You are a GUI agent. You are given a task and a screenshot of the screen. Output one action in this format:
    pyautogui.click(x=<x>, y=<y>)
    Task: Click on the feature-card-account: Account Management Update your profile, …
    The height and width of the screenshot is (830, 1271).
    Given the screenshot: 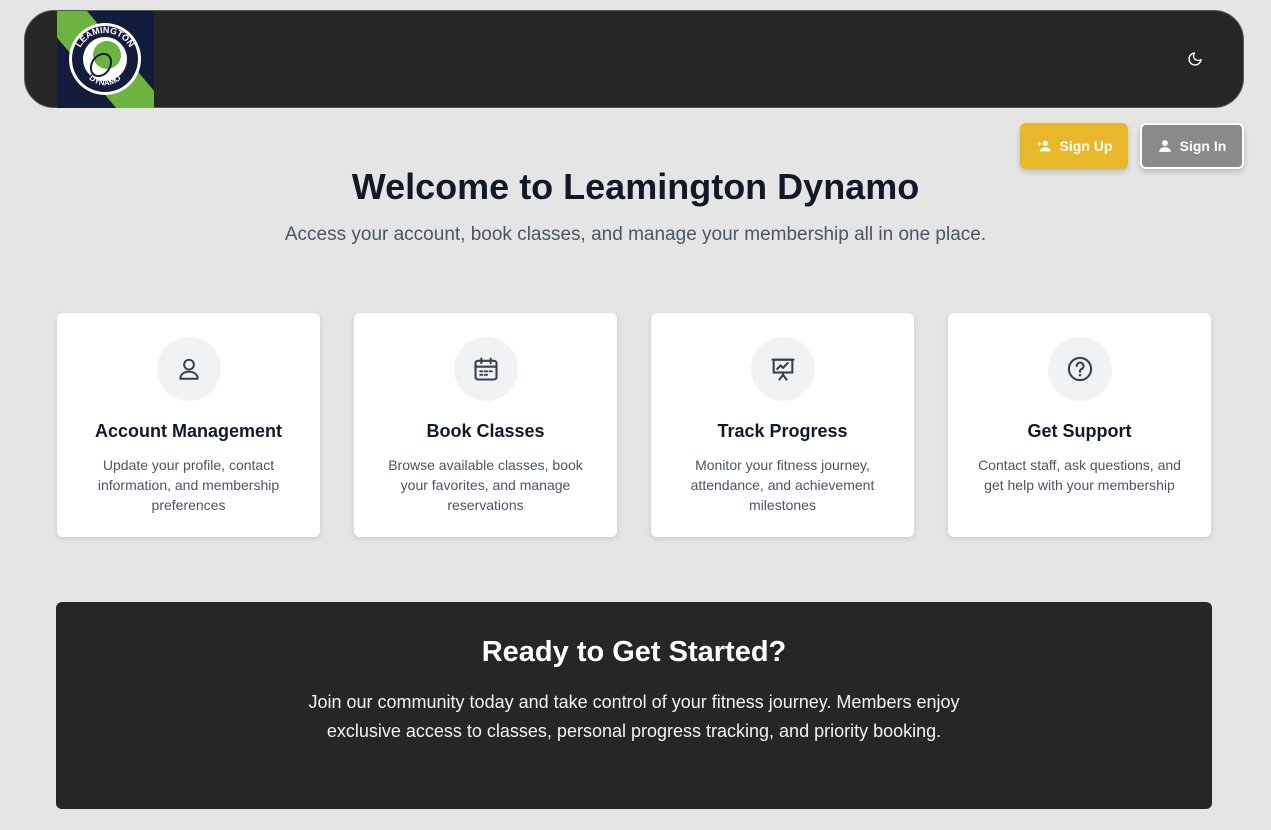 What is the action you would take?
    pyautogui.click(x=188, y=425)
    